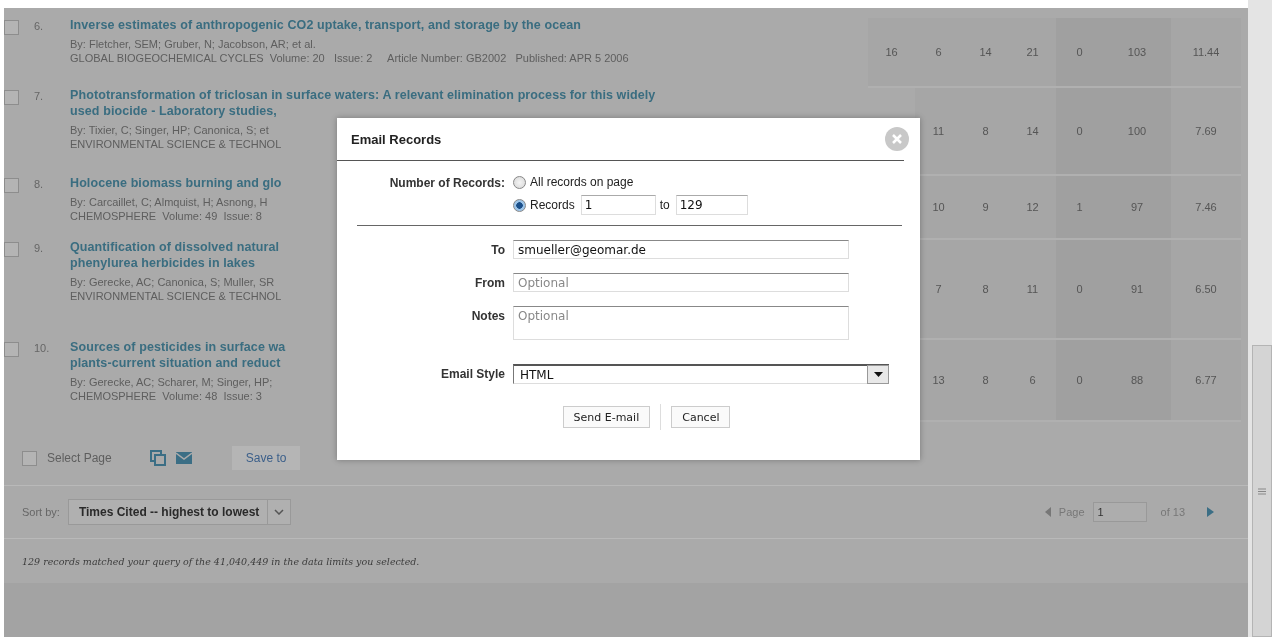 The image size is (1272, 637). What do you see at coordinates (681, 282) in the screenshot?
I see `text-field: Optional` at bounding box center [681, 282].